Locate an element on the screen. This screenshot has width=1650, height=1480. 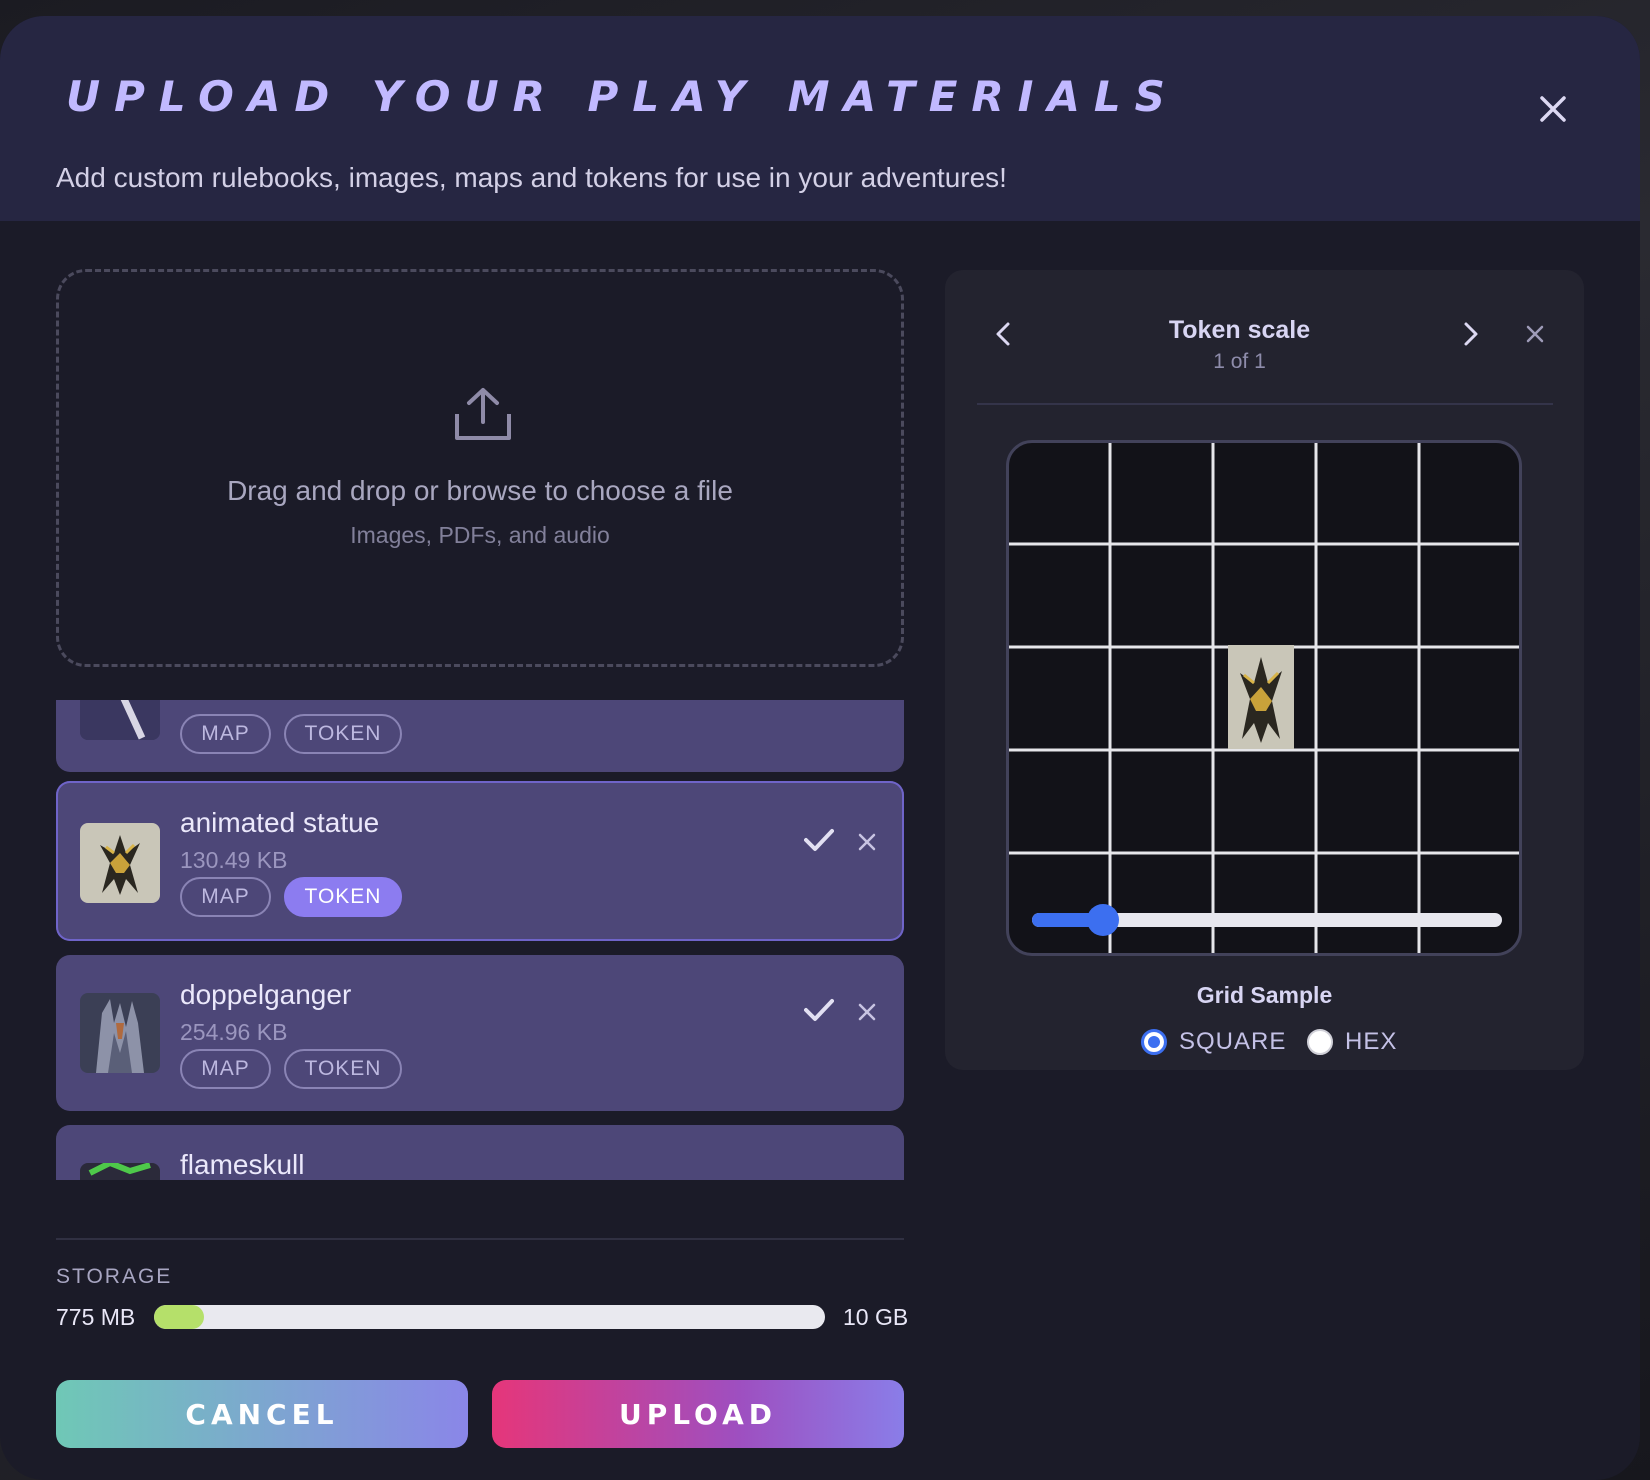
radio-hex: HEX is located at coordinates (1352, 1042).